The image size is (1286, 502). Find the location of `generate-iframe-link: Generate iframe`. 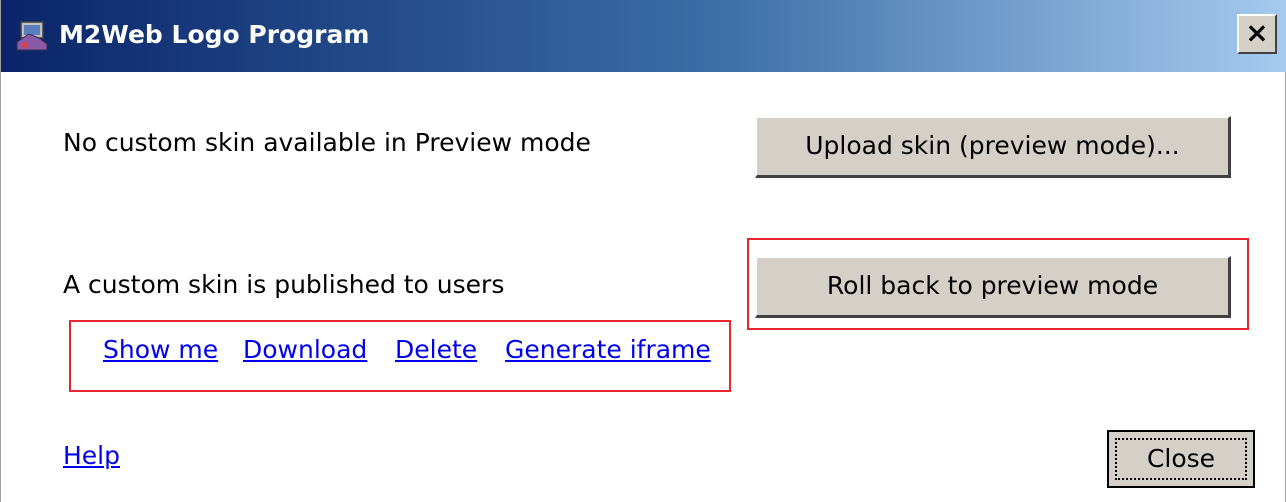

generate-iframe-link: Generate iframe is located at coordinates (608, 349).